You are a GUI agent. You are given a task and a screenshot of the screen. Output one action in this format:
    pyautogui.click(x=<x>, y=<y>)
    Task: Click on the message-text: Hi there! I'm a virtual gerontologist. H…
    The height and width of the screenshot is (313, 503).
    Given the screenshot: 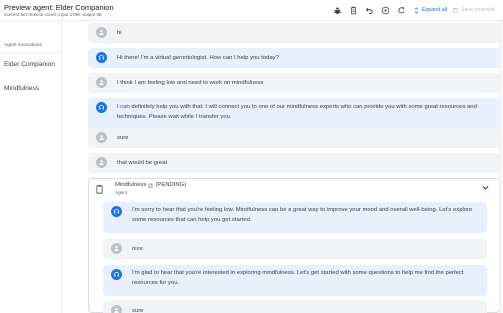 What is the action you would take?
    pyautogui.click(x=198, y=58)
    